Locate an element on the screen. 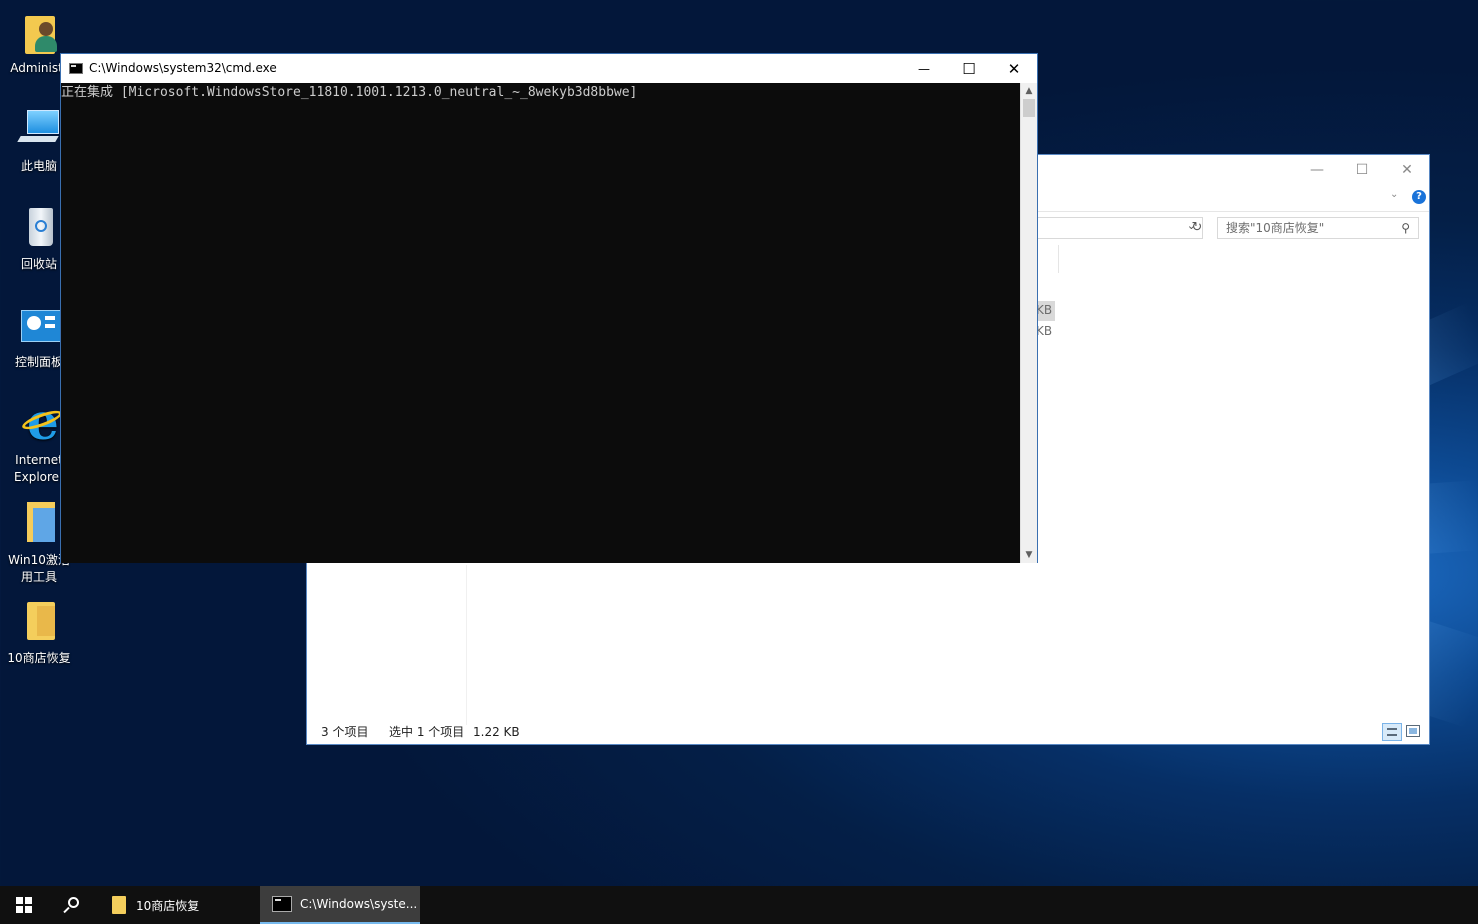 The height and width of the screenshot is (924, 1478). refresh-button: ↻ is located at coordinates (1197, 228).